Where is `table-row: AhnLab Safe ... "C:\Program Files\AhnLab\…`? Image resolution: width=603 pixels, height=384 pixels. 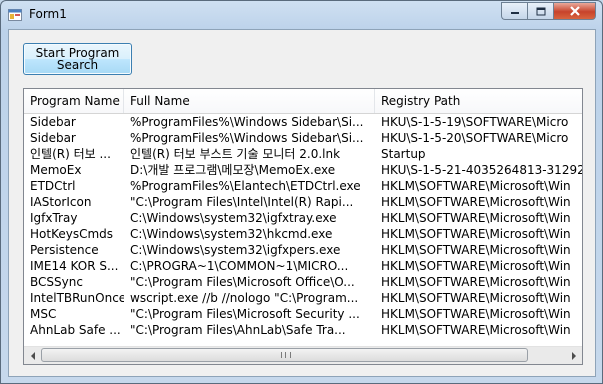
table-row: AhnLab Safe ... "C:\Program Files\AhnLab\… is located at coordinates (303, 330).